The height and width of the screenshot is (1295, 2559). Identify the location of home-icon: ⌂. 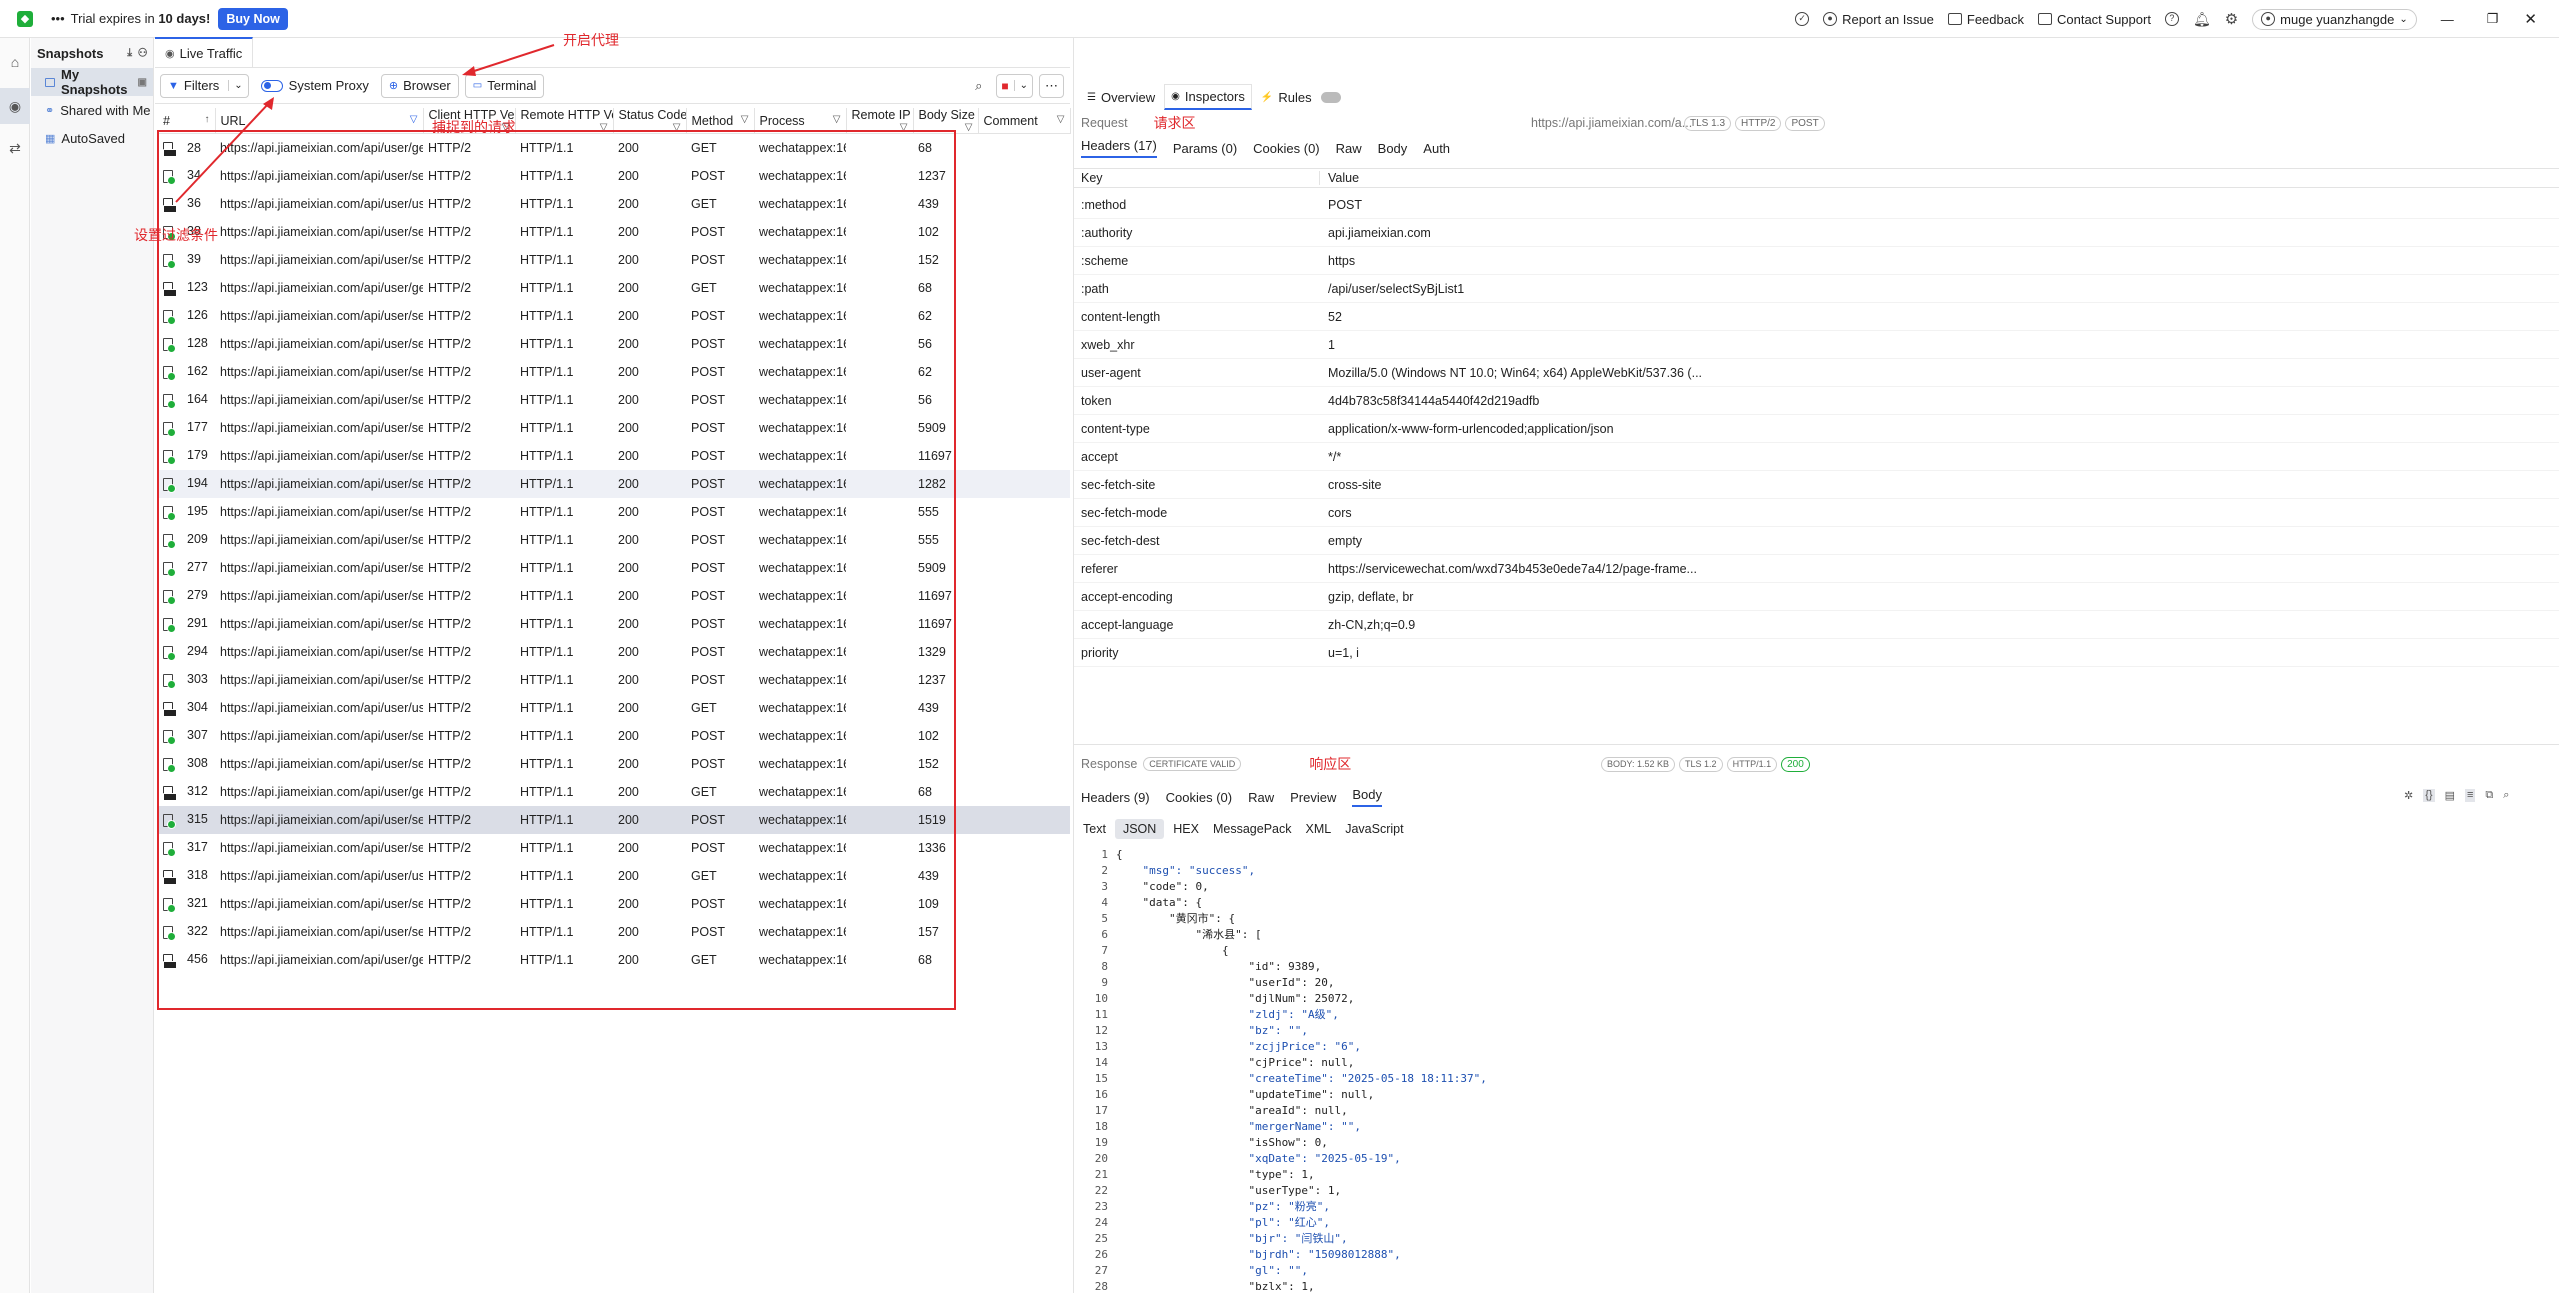
(15, 62).